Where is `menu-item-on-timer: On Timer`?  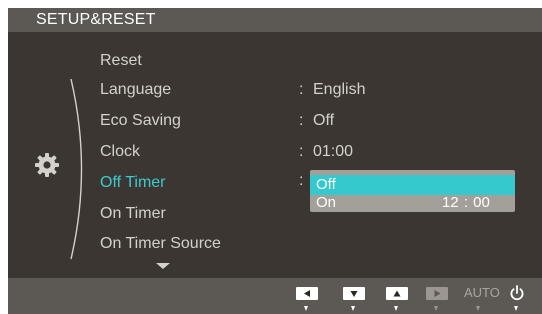 menu-item-on-timer: On Timer is located at coordinates (133, 214).